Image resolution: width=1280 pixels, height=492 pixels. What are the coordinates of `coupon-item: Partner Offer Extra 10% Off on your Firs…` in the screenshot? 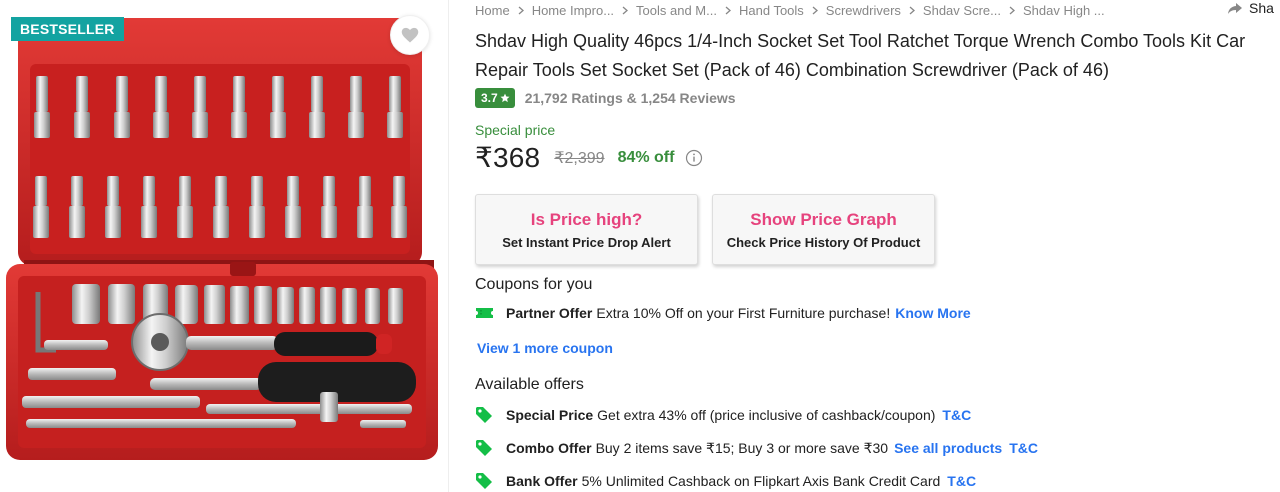 It's located at (723, 313).